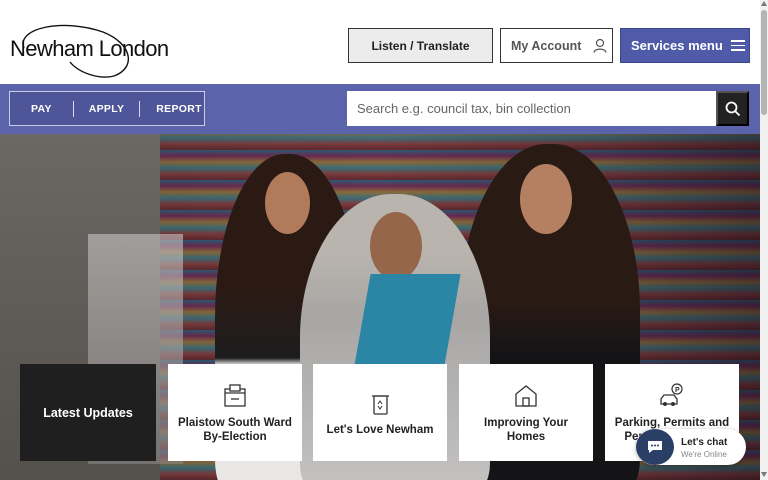  What do you see at coordinates (764, 474) in the screenshot?
I see `scroll-down-icon` at bounding box center [764, 474].